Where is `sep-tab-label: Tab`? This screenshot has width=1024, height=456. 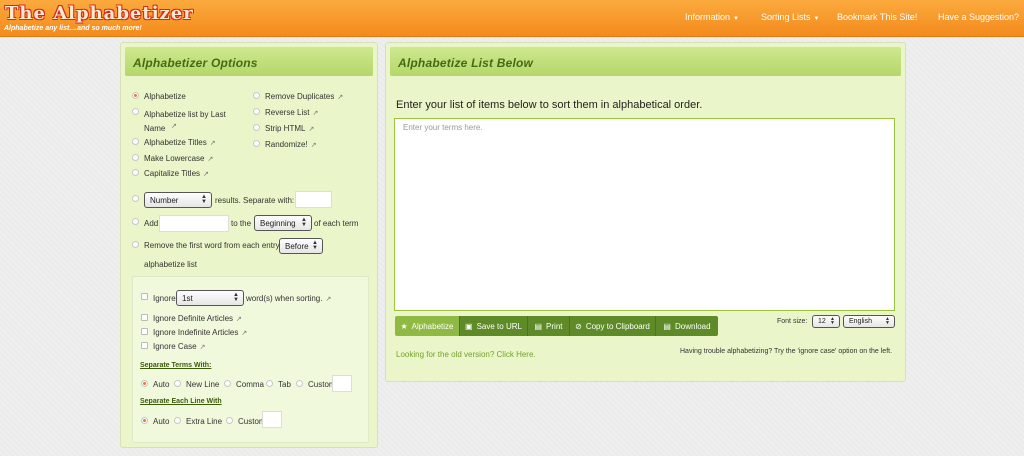 sep-tab-label: Tab is located at coordinates (284, 384).